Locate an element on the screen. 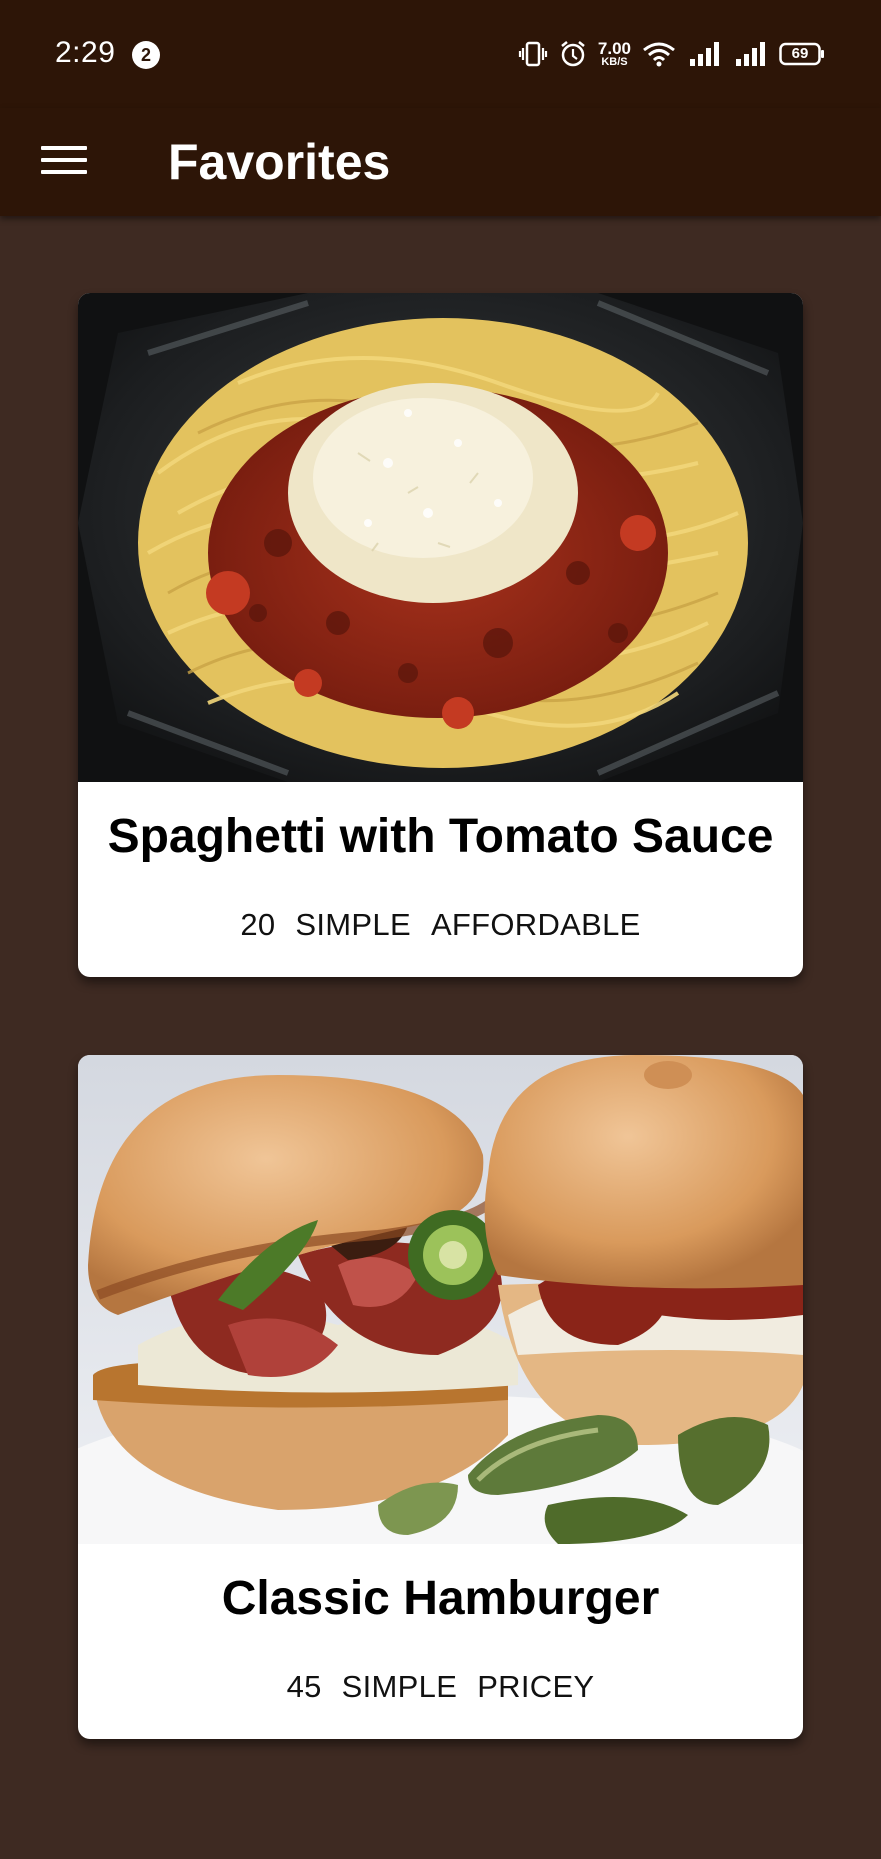 The image size is (881, 1859). vibrate-icon is located at coordinates (533, 54).